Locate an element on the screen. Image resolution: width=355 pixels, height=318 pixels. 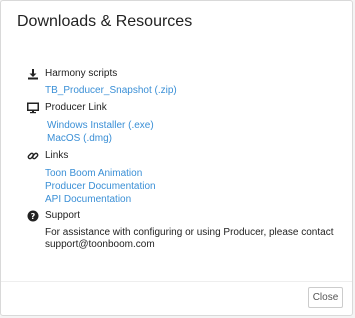
link-toon-boom-animation: Toon Boom Animation is located at coordinates (100, 173).